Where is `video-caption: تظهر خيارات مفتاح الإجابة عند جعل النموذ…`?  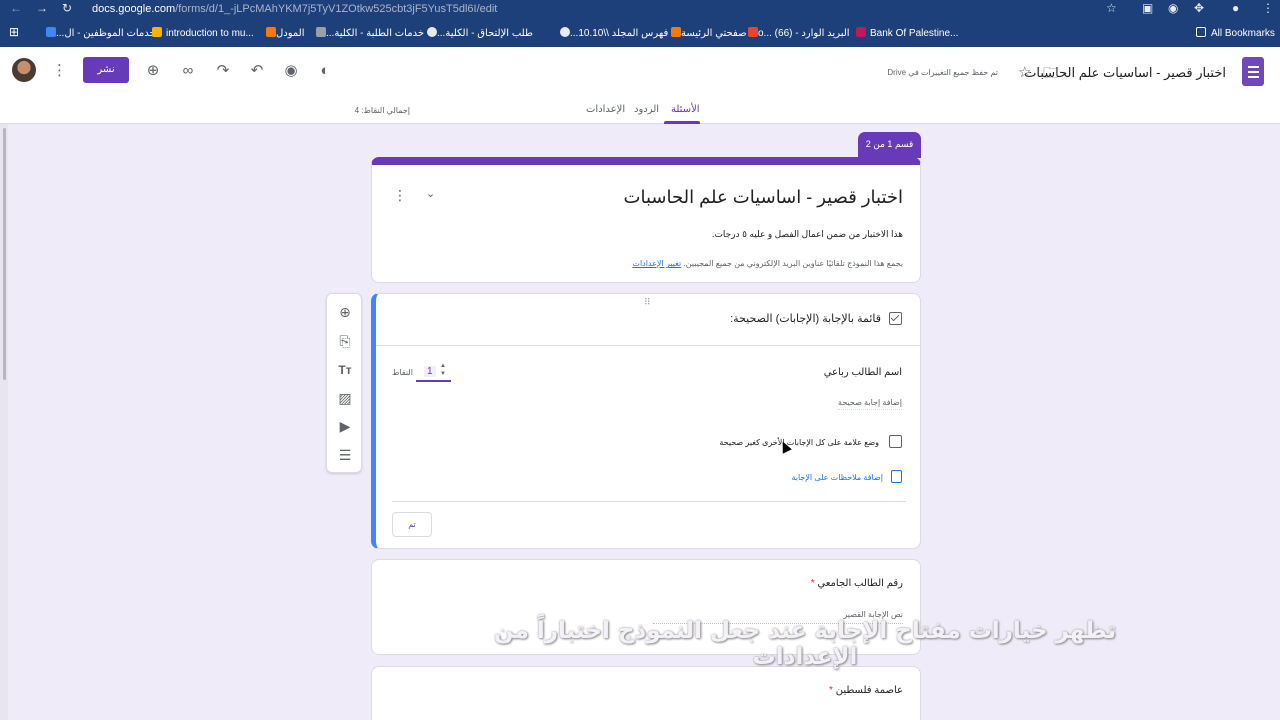 video-caption: تظهر خيارات مفتاح الإجابة عند جعل النموذ… is located at coordinates (805, 644).